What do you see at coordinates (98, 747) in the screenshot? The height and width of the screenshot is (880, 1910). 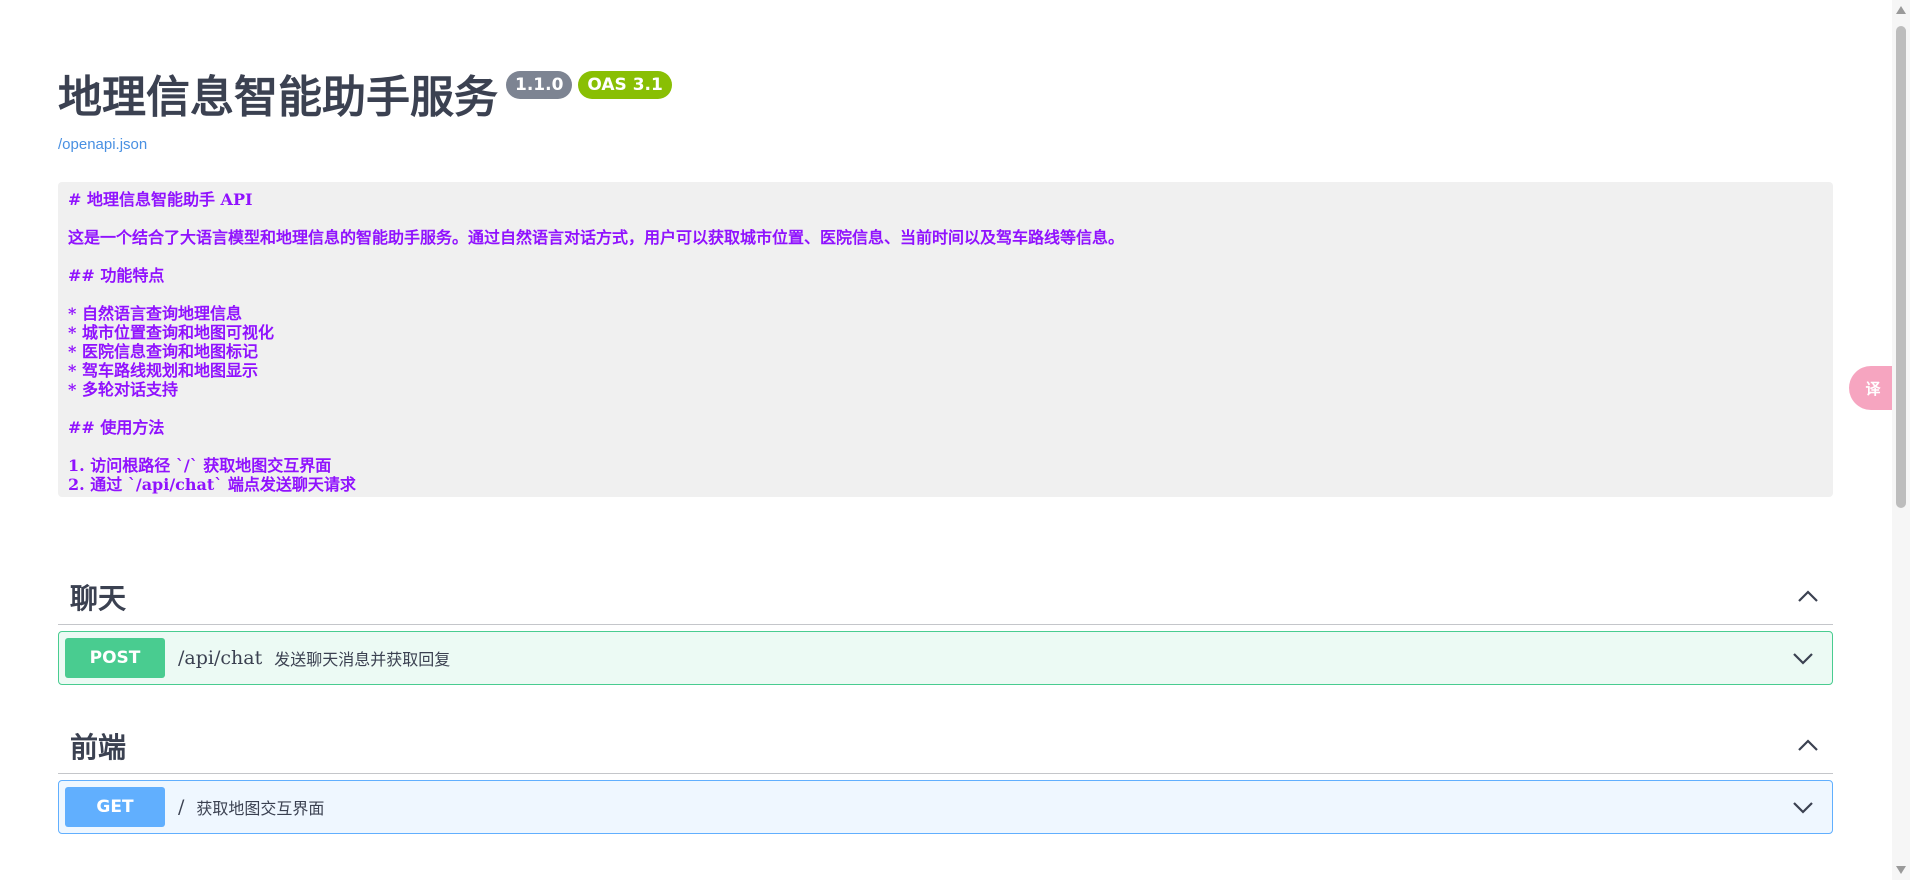 I see `tag-title: 前端` at bounding box center [98, 747].